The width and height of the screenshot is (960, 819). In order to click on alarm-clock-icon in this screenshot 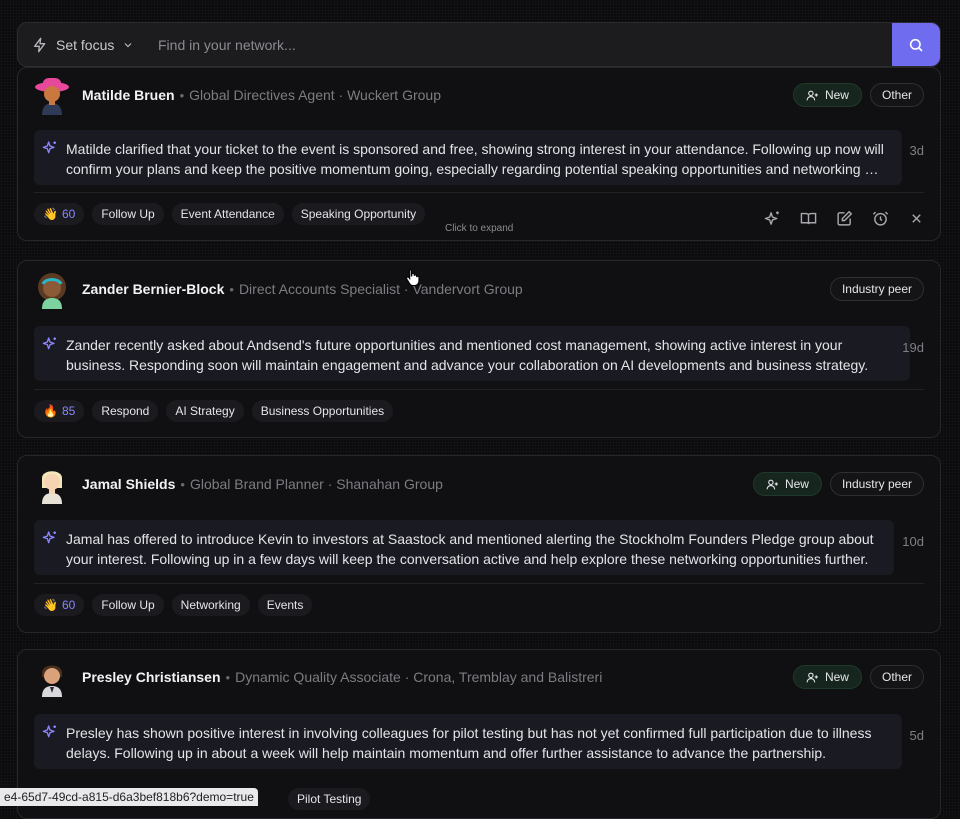, I will do `click(880, 218)`.